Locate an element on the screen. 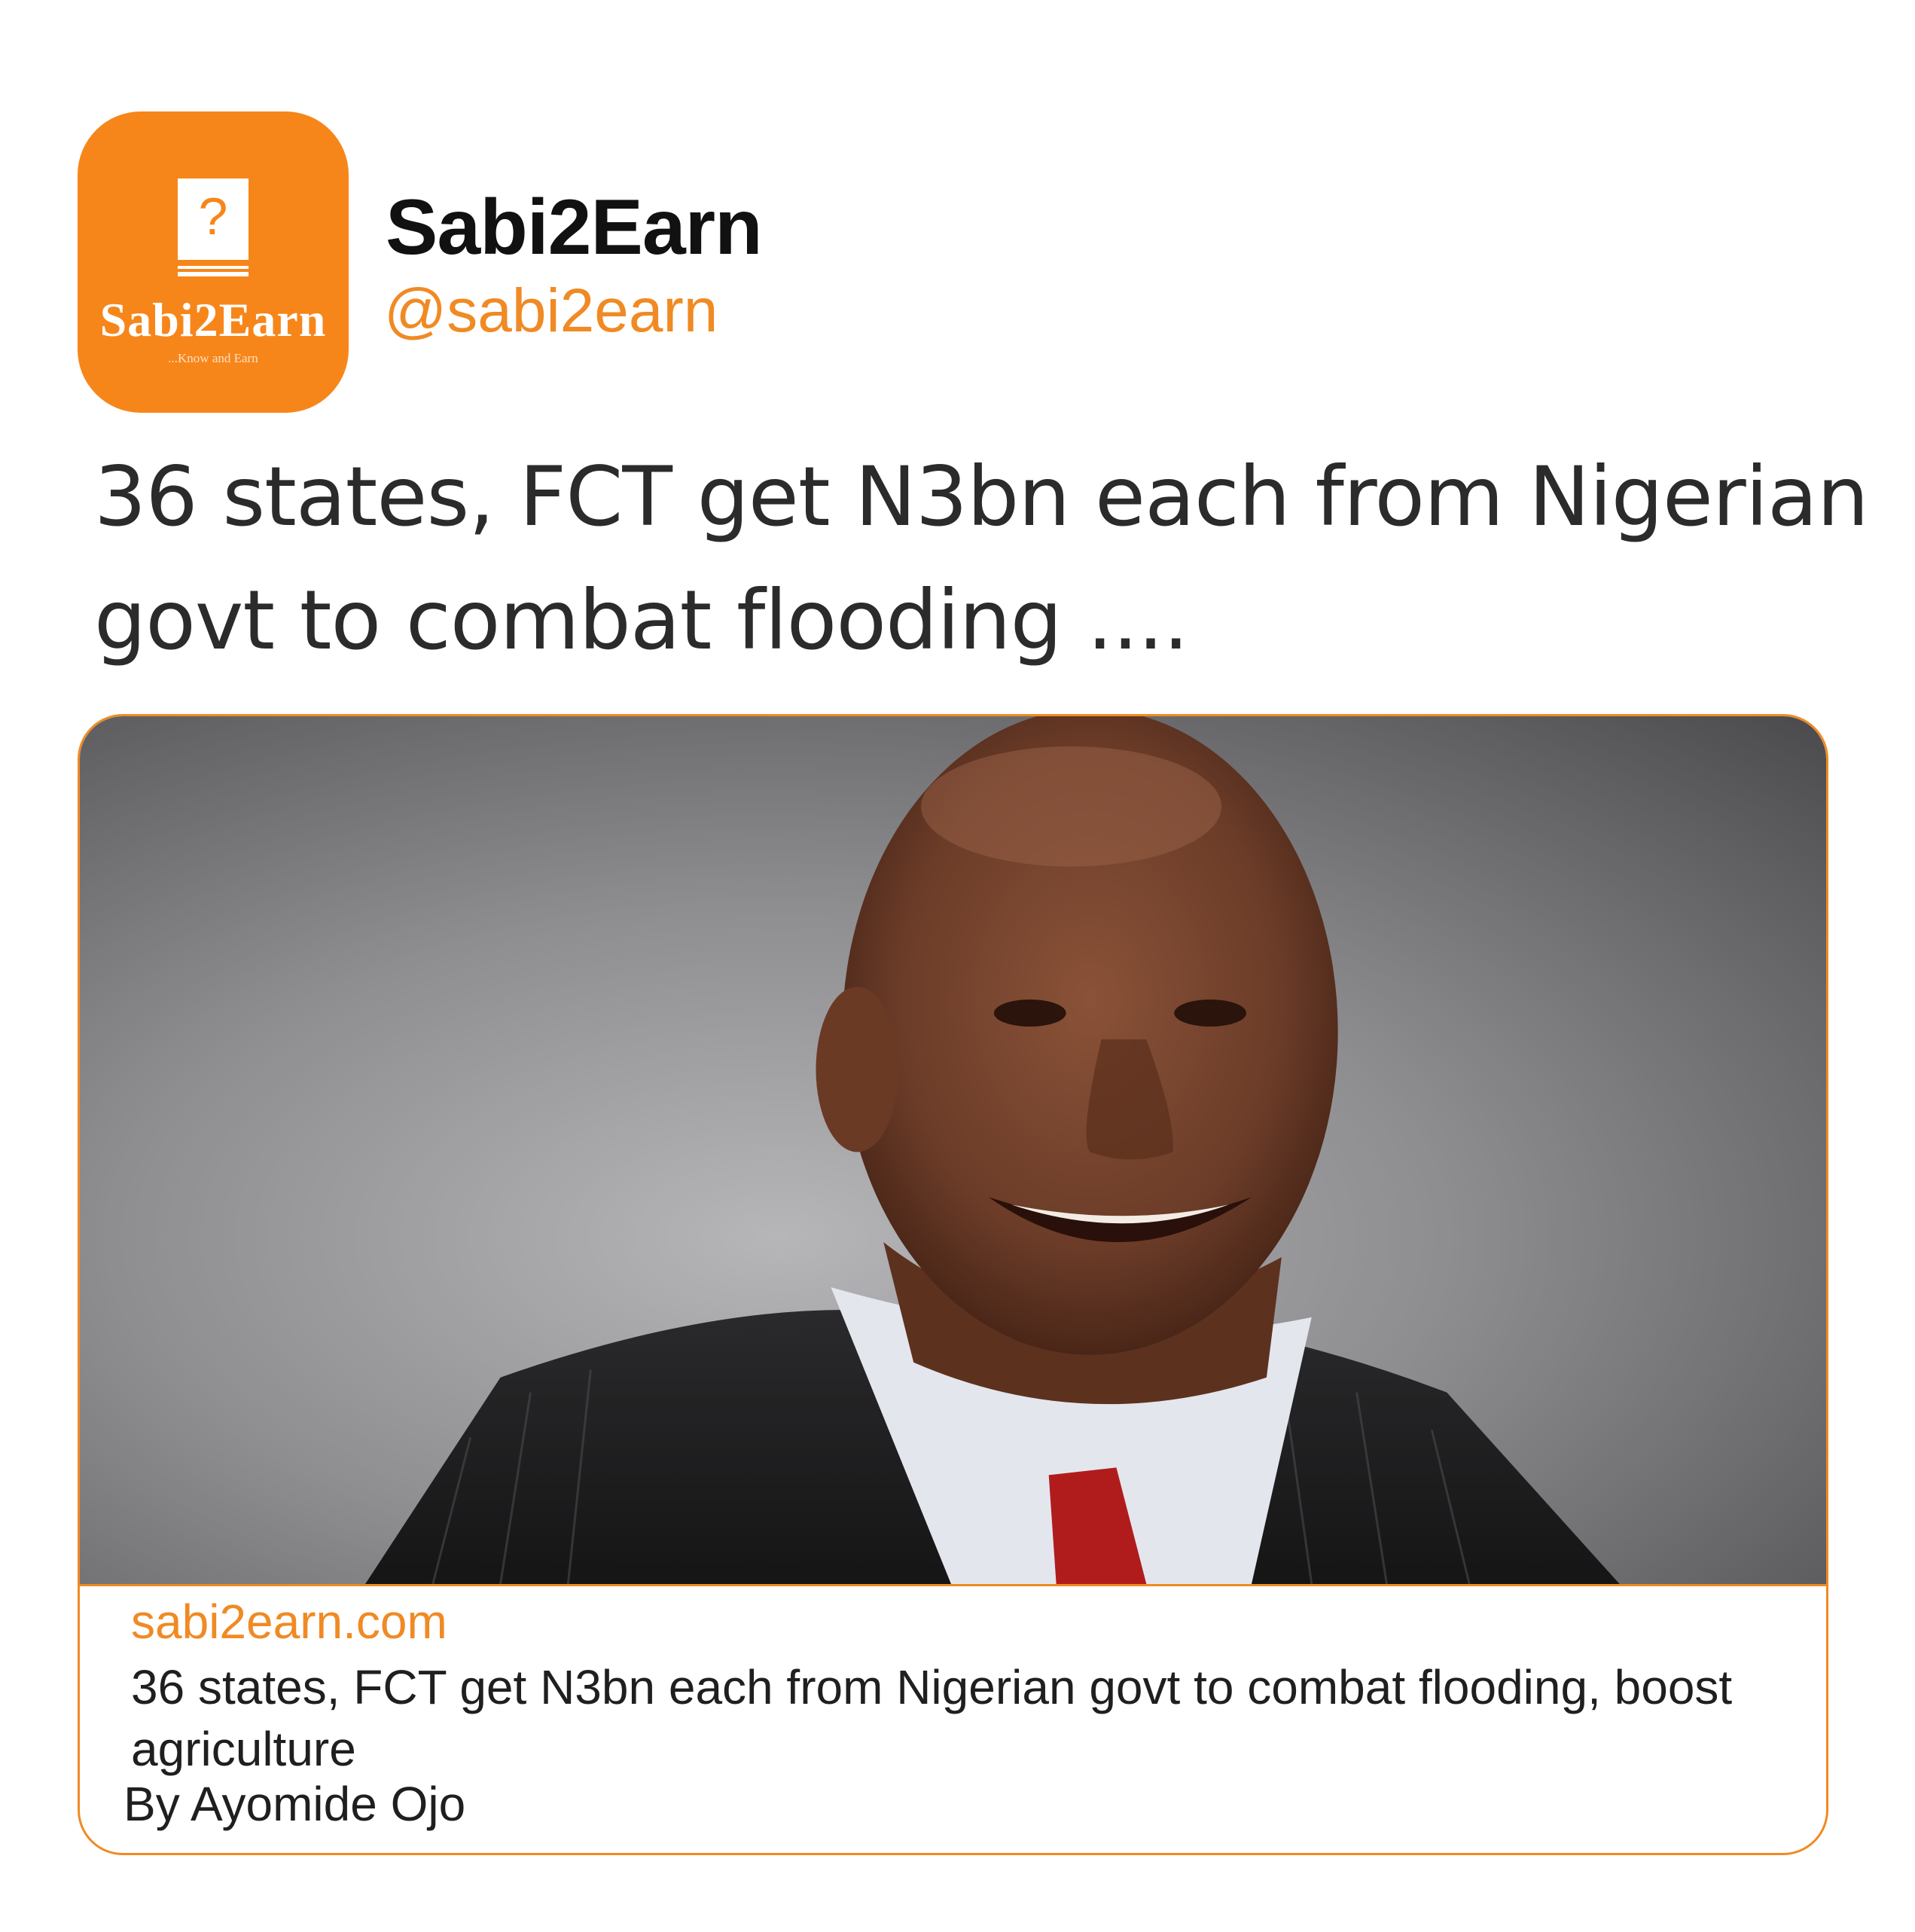 This screenshot has height=1932, width=1915. account-handle: @sabi2earn is located at coordinates (551, 311).